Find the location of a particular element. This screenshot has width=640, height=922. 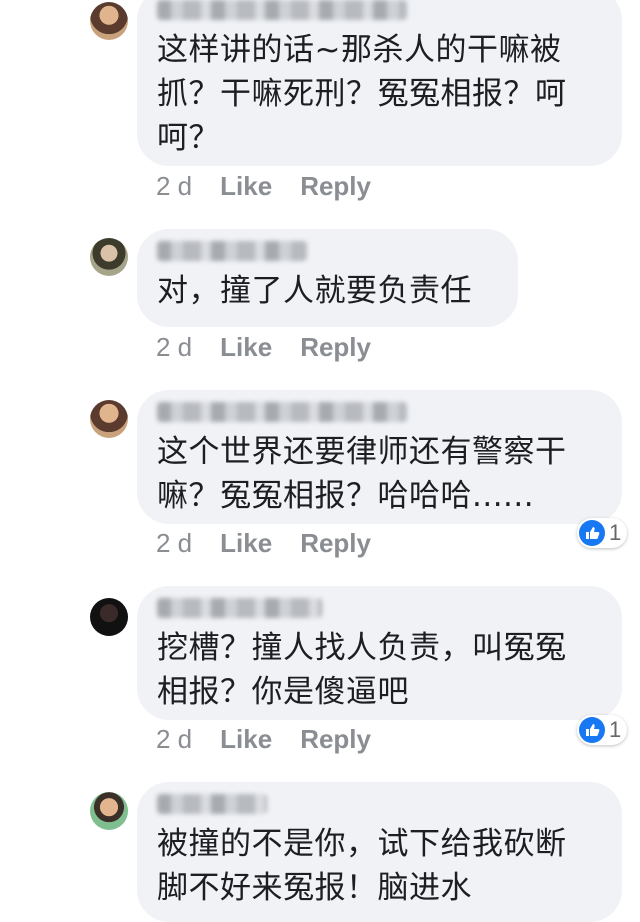

comment-bubble: 这样讲的话~那杀人的干嘛被 抓？干嘛死刑？冤冤相报？呵 呵？ is located at coordinates (379, 83).